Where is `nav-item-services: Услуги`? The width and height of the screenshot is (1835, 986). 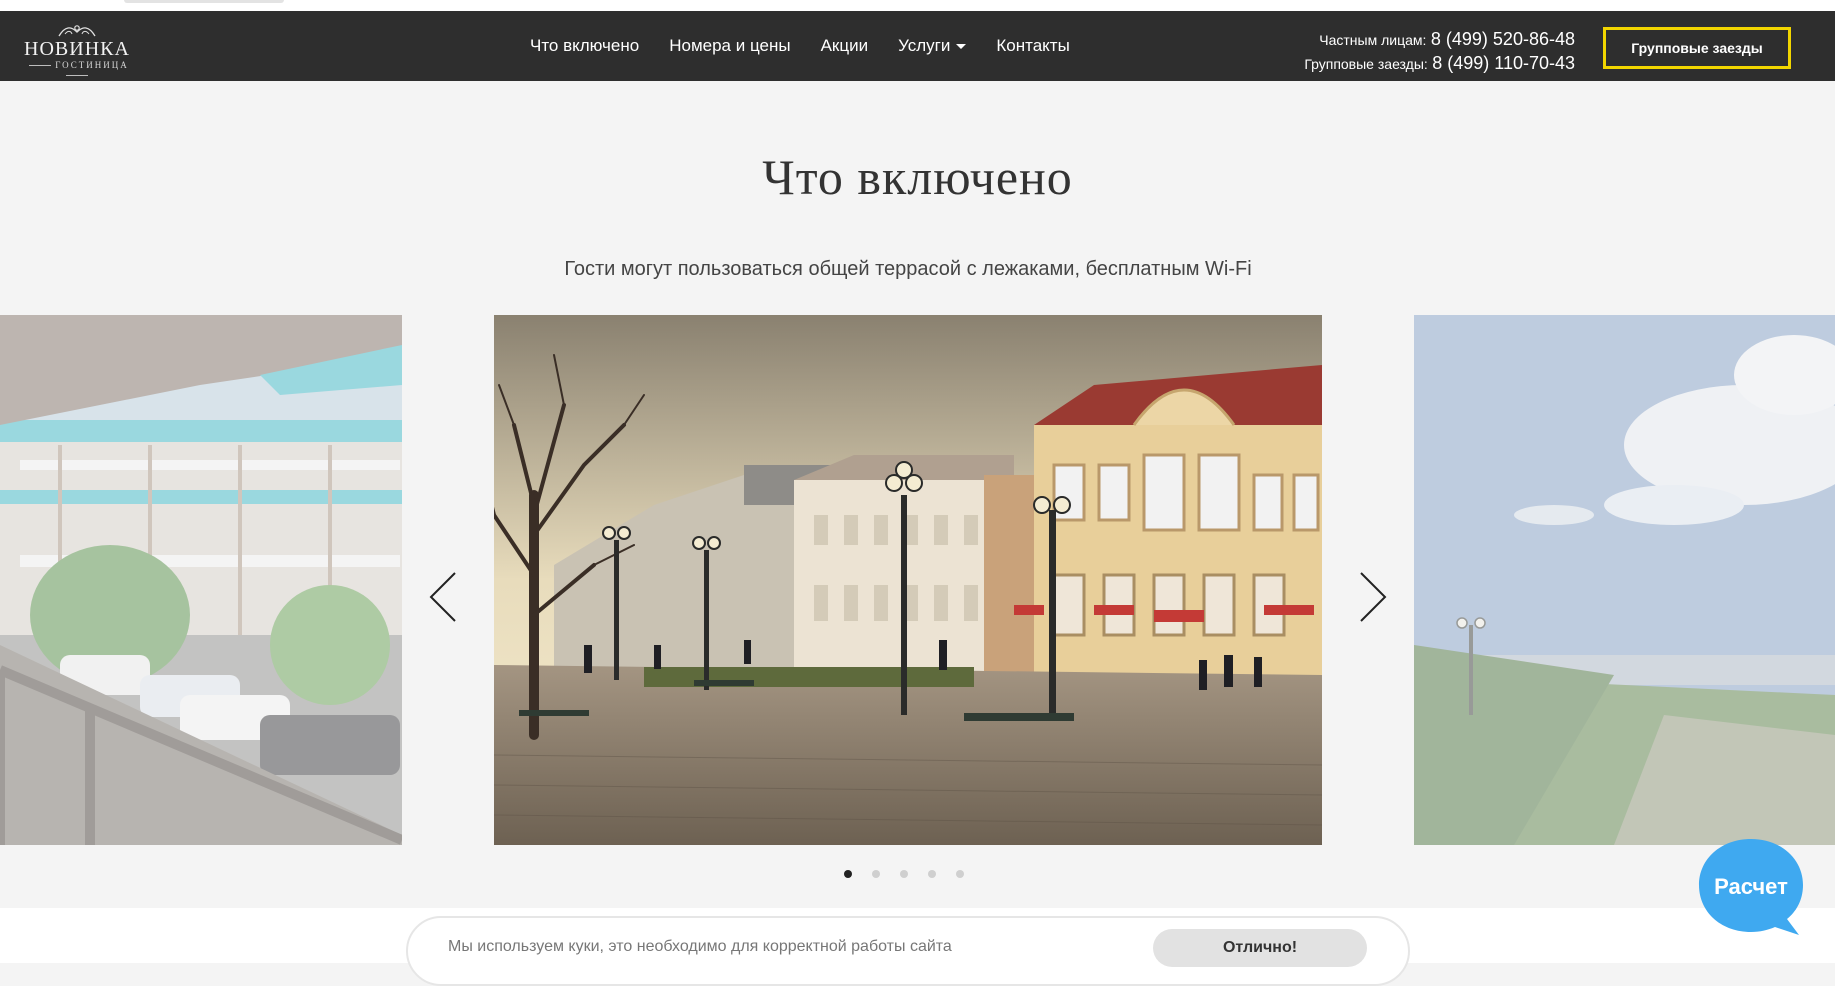 nav-item-services: Услуги is located at coordinates (932, 46).